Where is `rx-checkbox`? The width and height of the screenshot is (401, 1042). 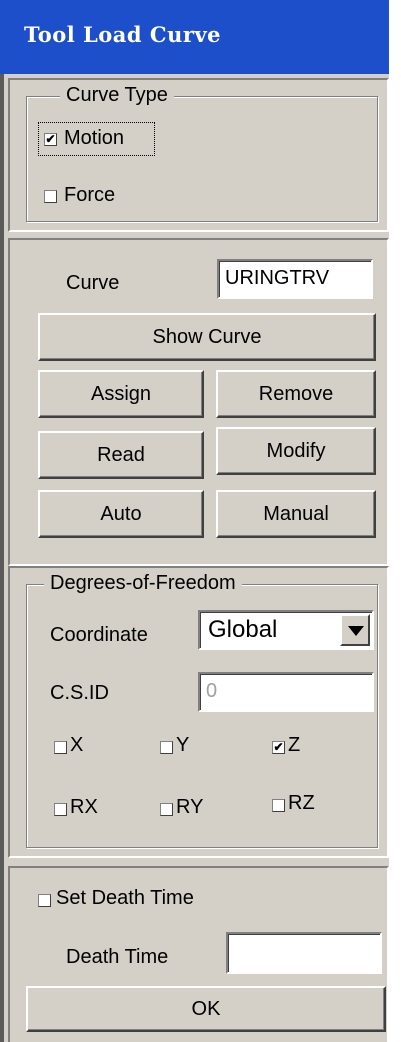 rx-checkbox is located at coordinates (60, 809).